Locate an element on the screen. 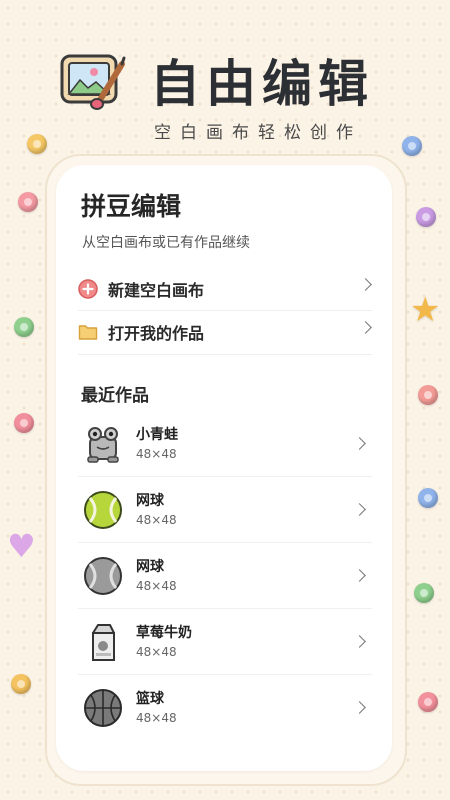 The width and height of the screenshot is (450, 800). plus-circle-icon is located at coordinates (88, 289).